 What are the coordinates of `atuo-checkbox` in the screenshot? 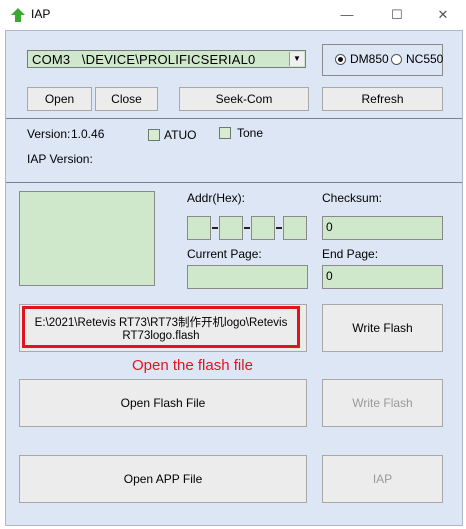 It's located at (154, 135).